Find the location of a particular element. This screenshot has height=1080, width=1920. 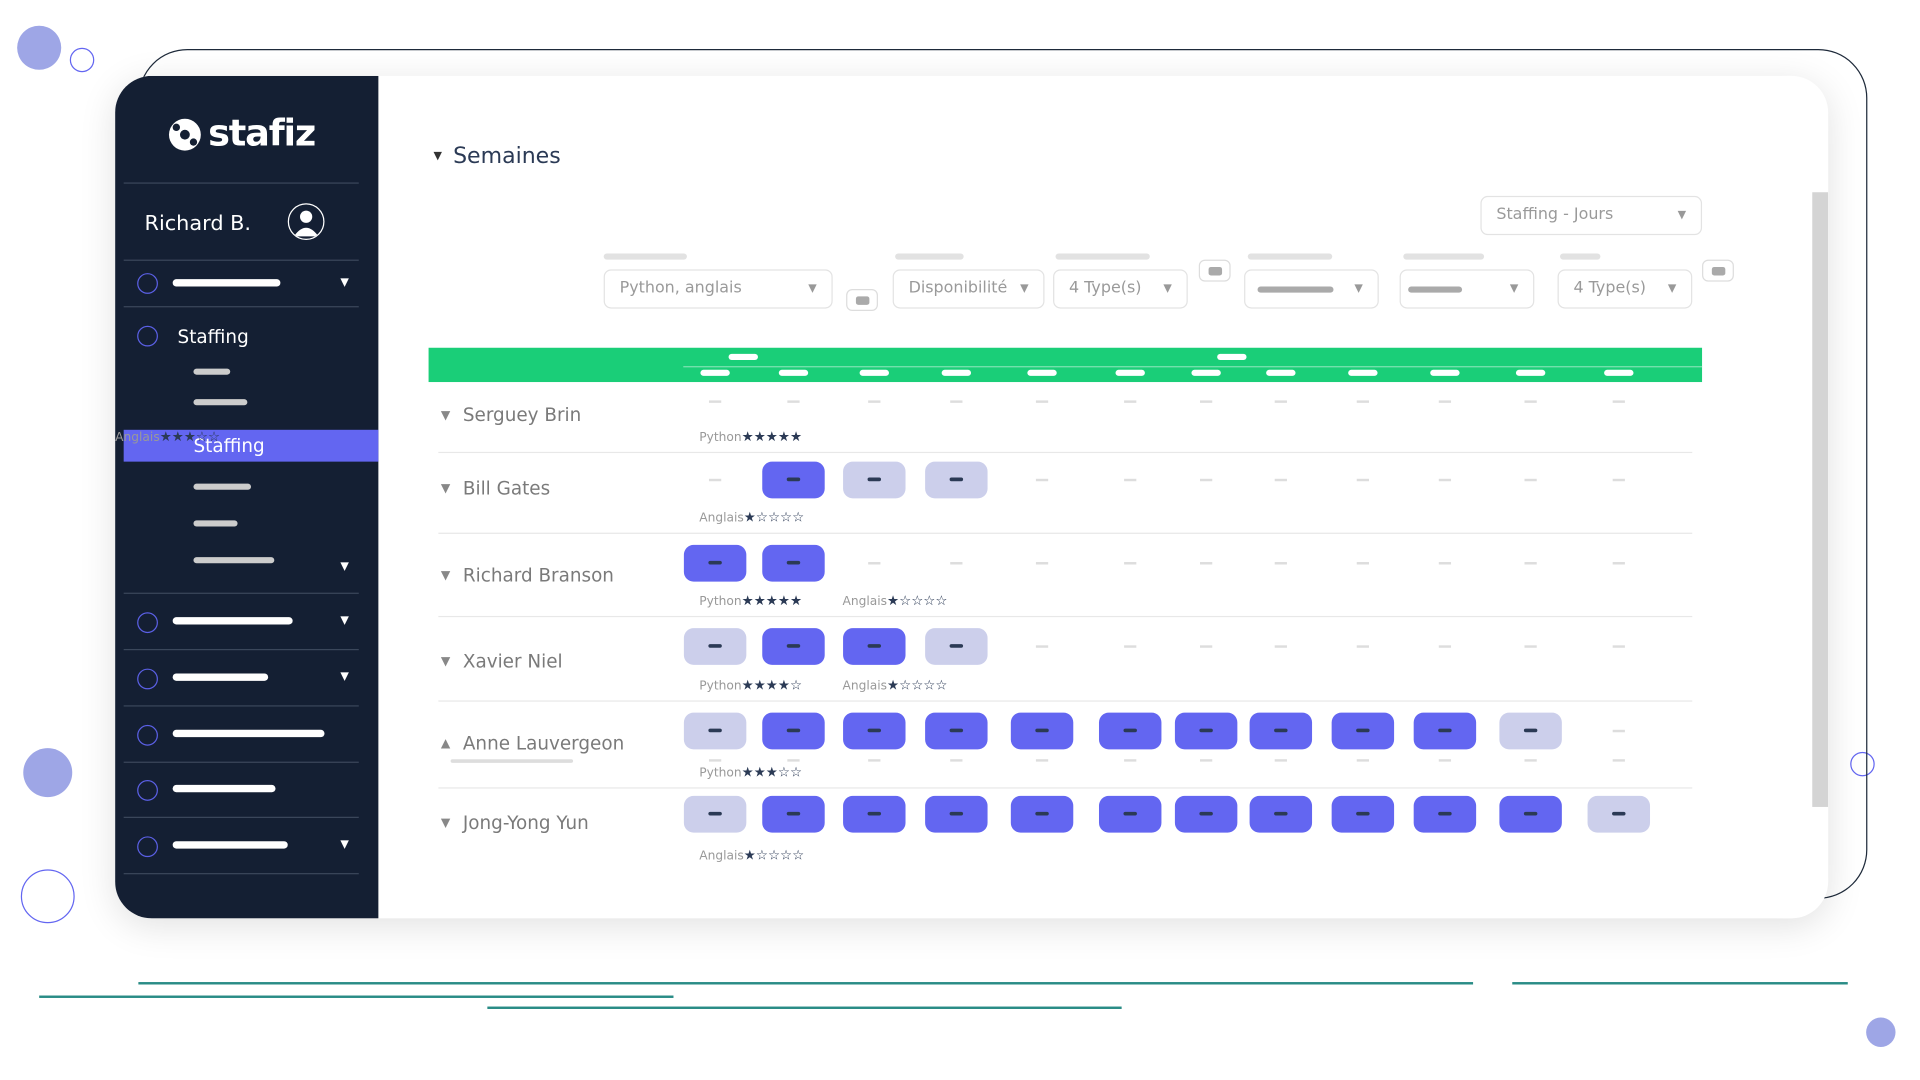

nav-section-staffing: Staffing is located at coordinates (213, 337).